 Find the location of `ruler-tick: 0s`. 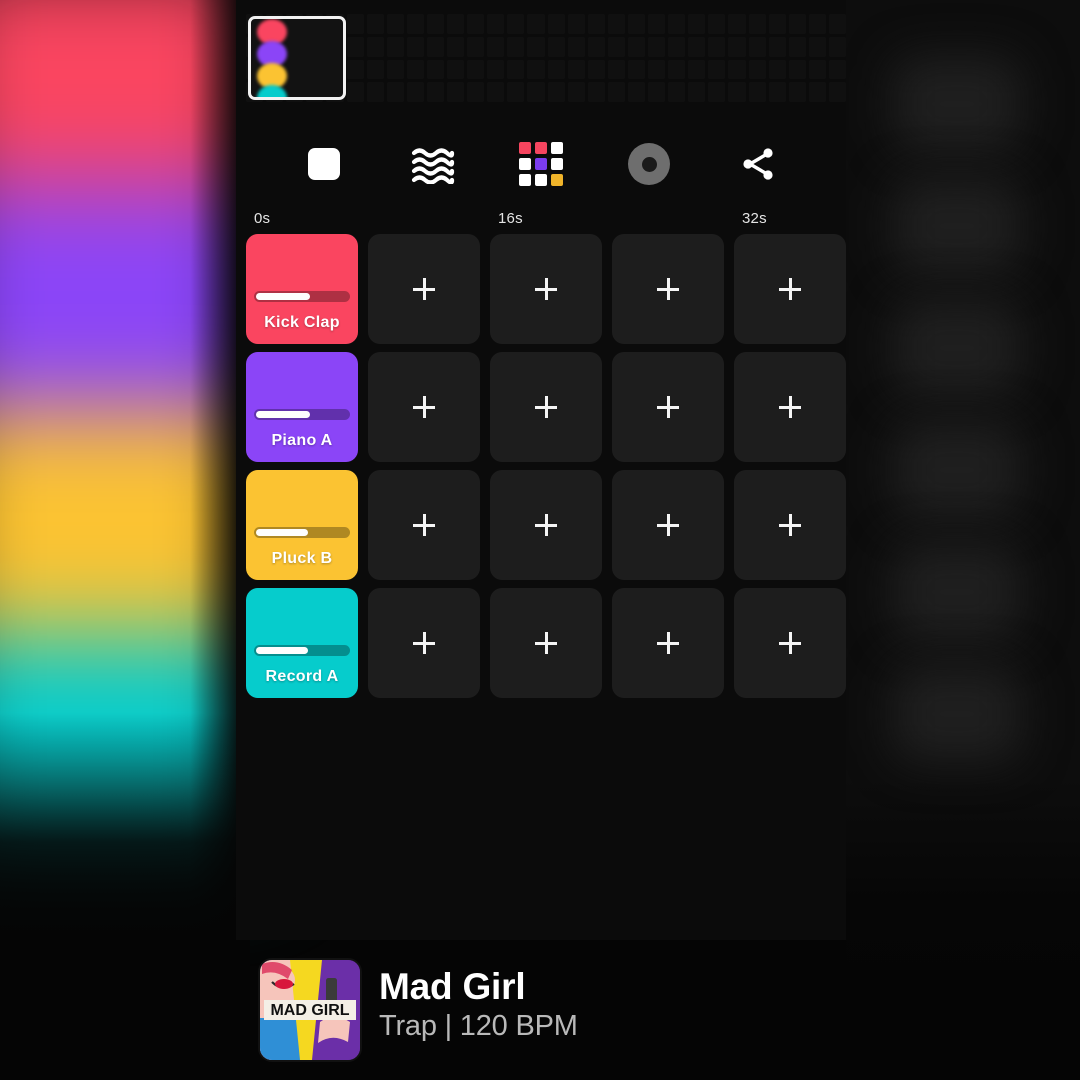

ruler-tick: 0s is located at coordinates (262, 218).